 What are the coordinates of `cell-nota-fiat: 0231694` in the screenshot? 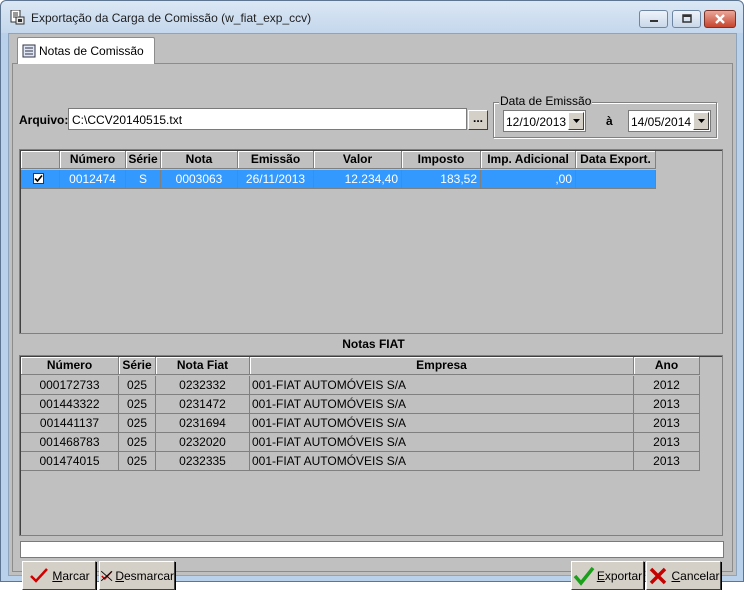 It's located at (203, 423).